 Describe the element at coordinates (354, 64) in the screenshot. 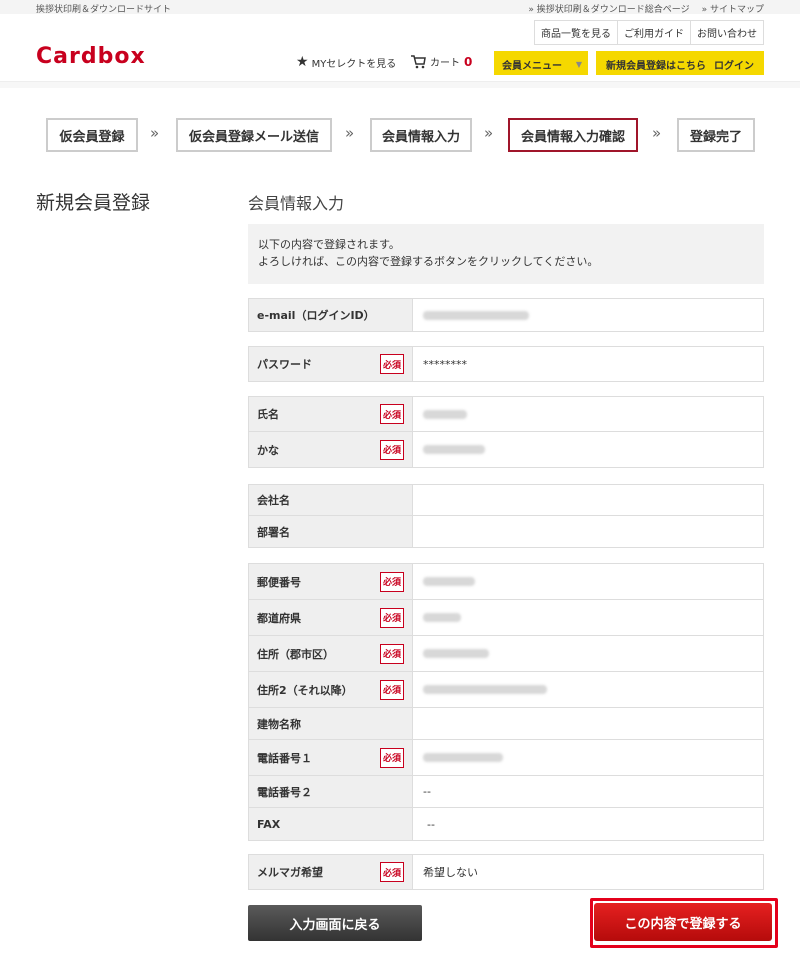

I see `my-select-label: MYセレクトを見る` at that location.